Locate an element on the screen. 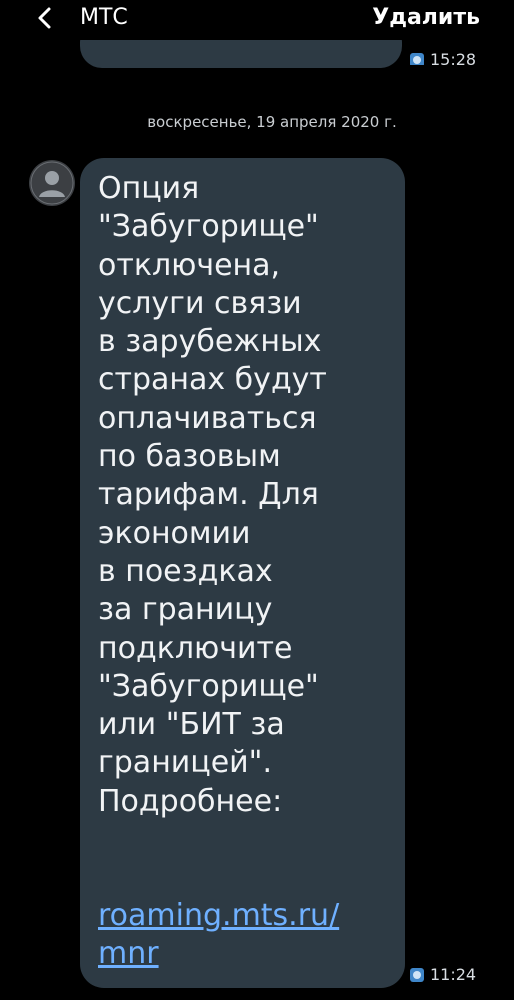  previous-time-text: 15:28 is located at coordinates (453, 57).